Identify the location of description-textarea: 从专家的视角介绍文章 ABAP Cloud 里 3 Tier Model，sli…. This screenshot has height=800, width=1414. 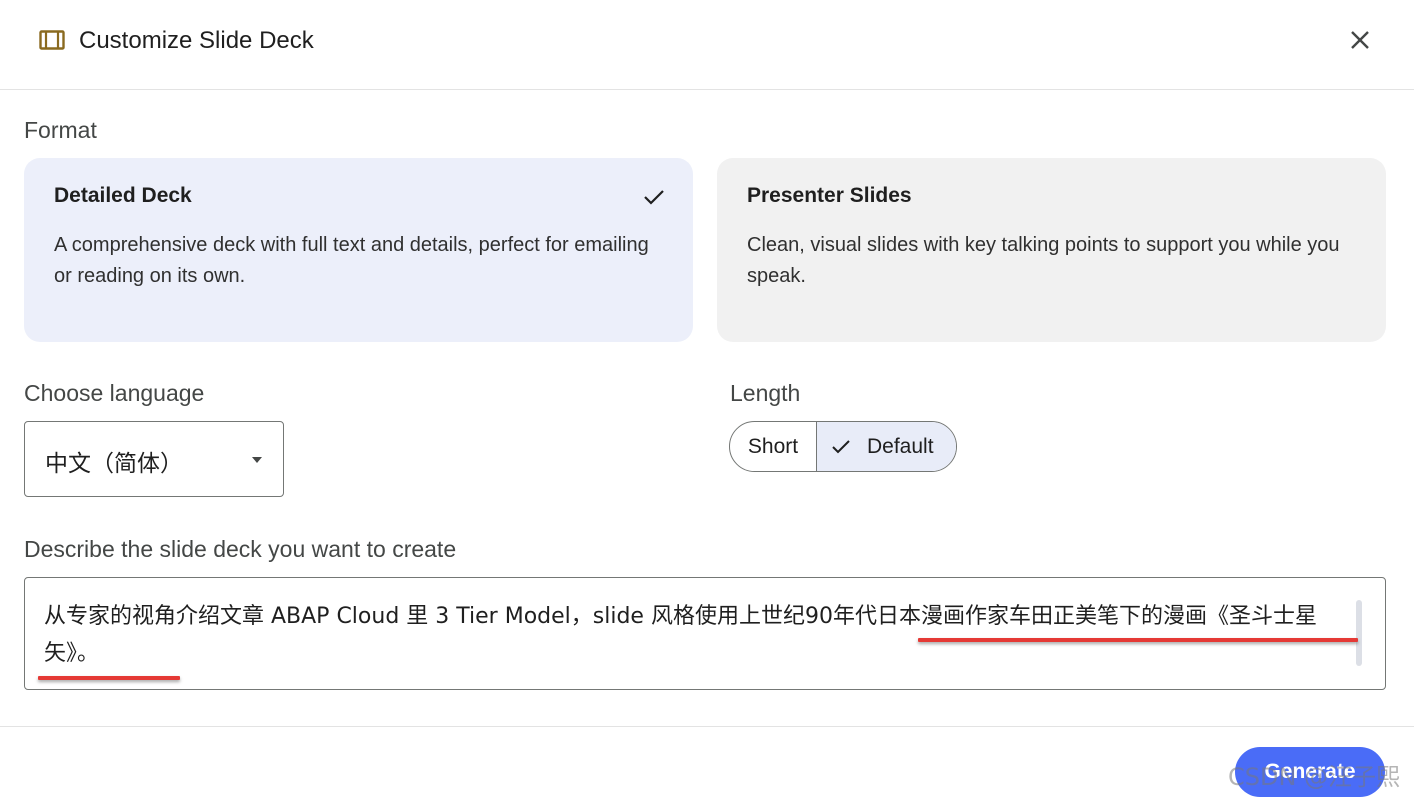
(705, 633).